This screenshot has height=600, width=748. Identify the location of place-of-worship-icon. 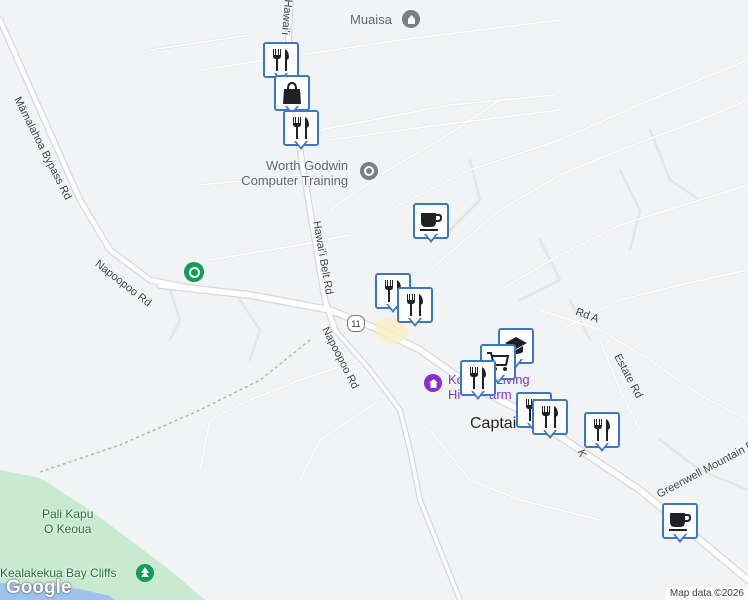
(411, 19).